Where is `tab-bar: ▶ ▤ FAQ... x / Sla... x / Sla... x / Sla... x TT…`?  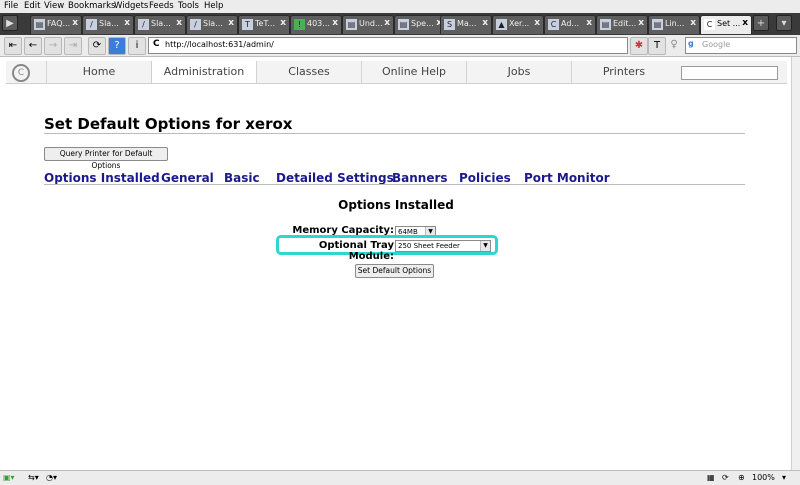 tab-bar: ▶ ▤ FAQ... x / Sla... x / Sla... x / Sla... x TT… is located at coordinates (400, 24).